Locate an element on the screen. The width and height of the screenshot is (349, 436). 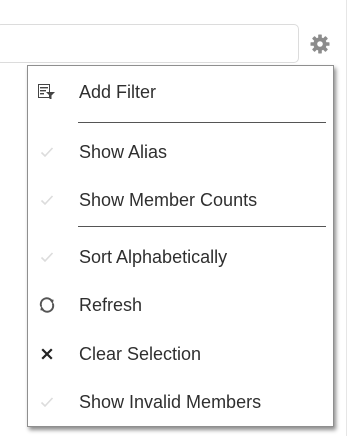
menu-item-show-member-counts: Show Member Counts is located at coordinates (180, 200).